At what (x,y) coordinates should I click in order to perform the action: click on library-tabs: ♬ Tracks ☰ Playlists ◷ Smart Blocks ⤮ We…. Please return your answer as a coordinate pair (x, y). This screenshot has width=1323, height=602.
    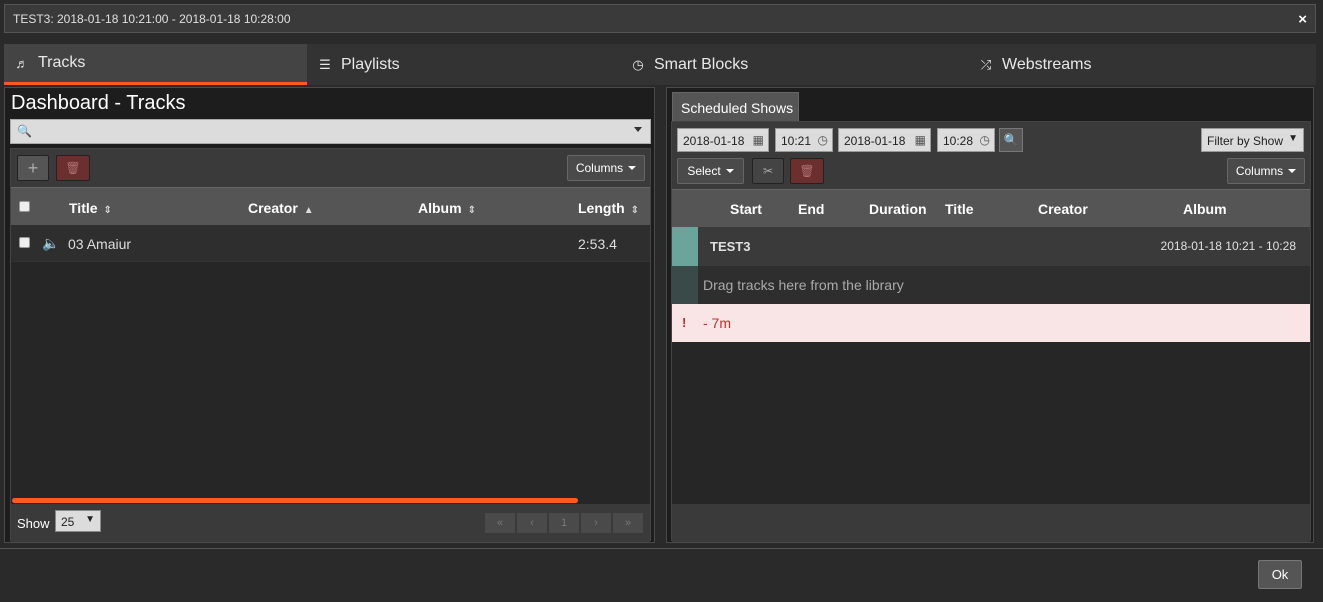
    Looking at the image, I should click on (660, 64).